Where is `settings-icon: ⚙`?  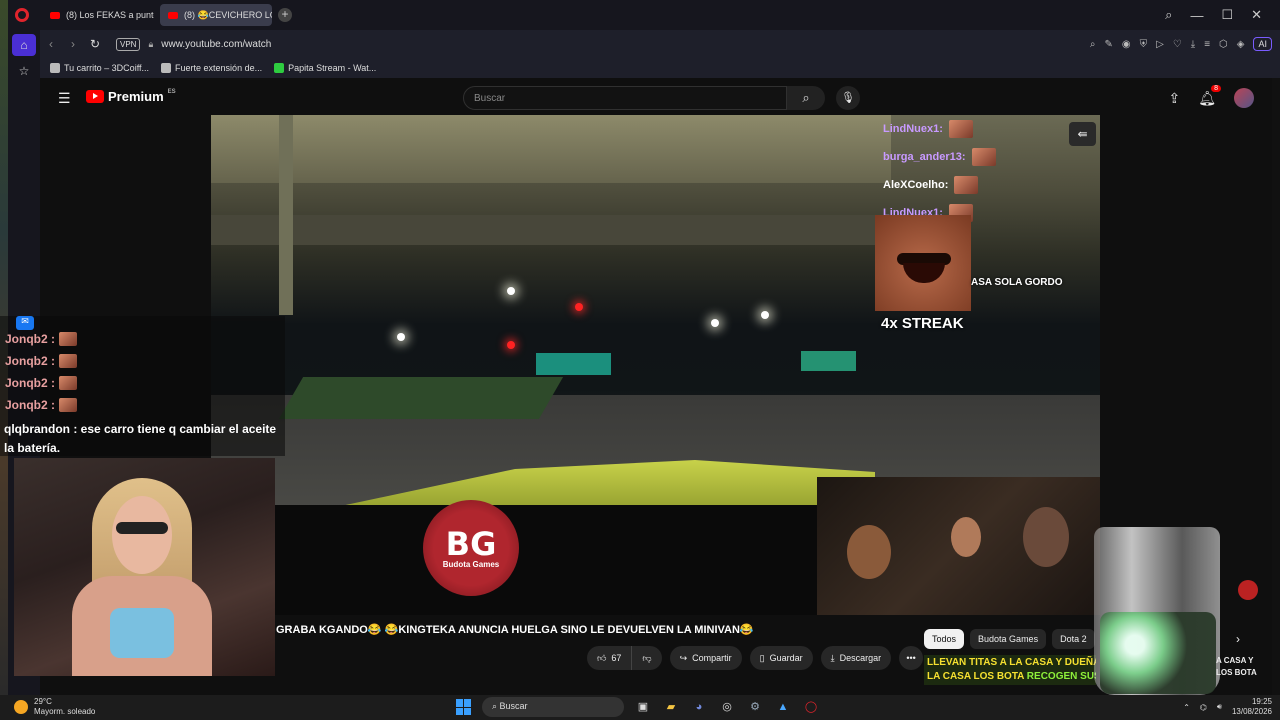 settings-icon: ⚙ is located at coordinates (755, 707).